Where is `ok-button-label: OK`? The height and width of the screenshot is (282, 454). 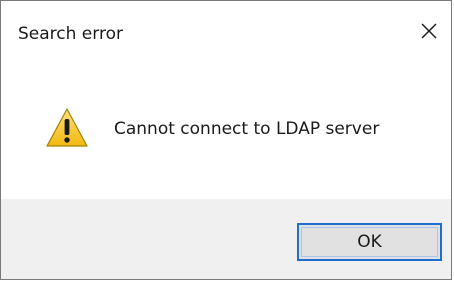
ok-button-label: OK is located at coordinates (369, 242).